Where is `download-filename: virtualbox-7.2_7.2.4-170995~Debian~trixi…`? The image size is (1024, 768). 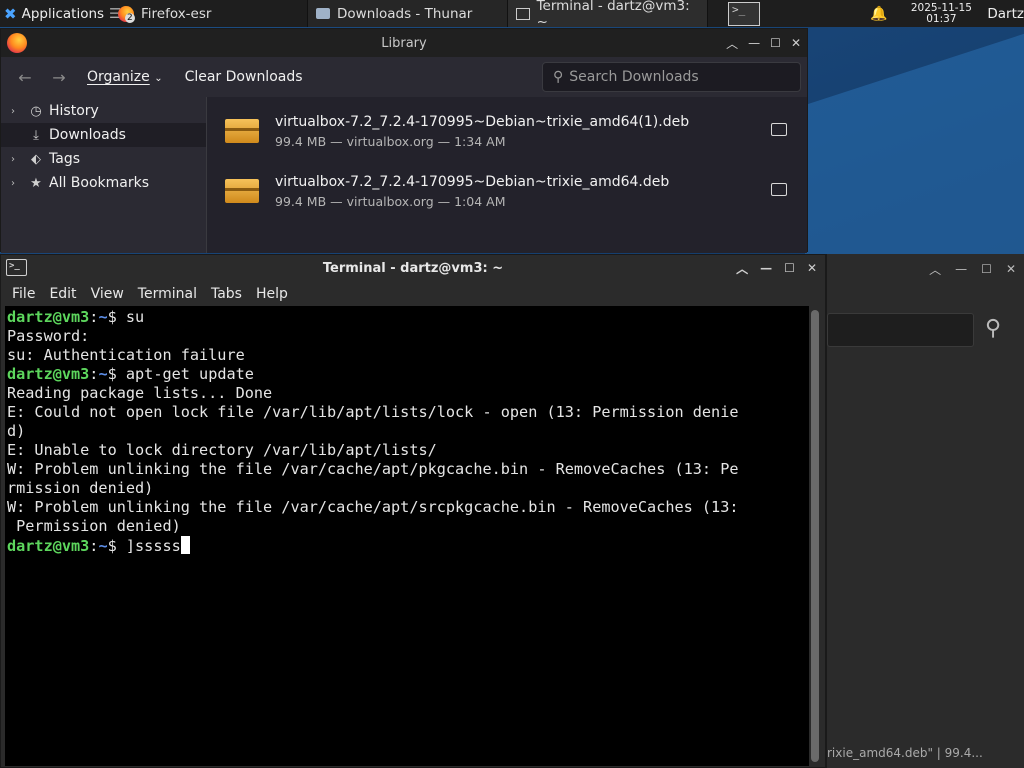 download-filename: virtualbox-7.2_7.2.4-170995~Debian~trixi… is located at coordinates (482, 121).